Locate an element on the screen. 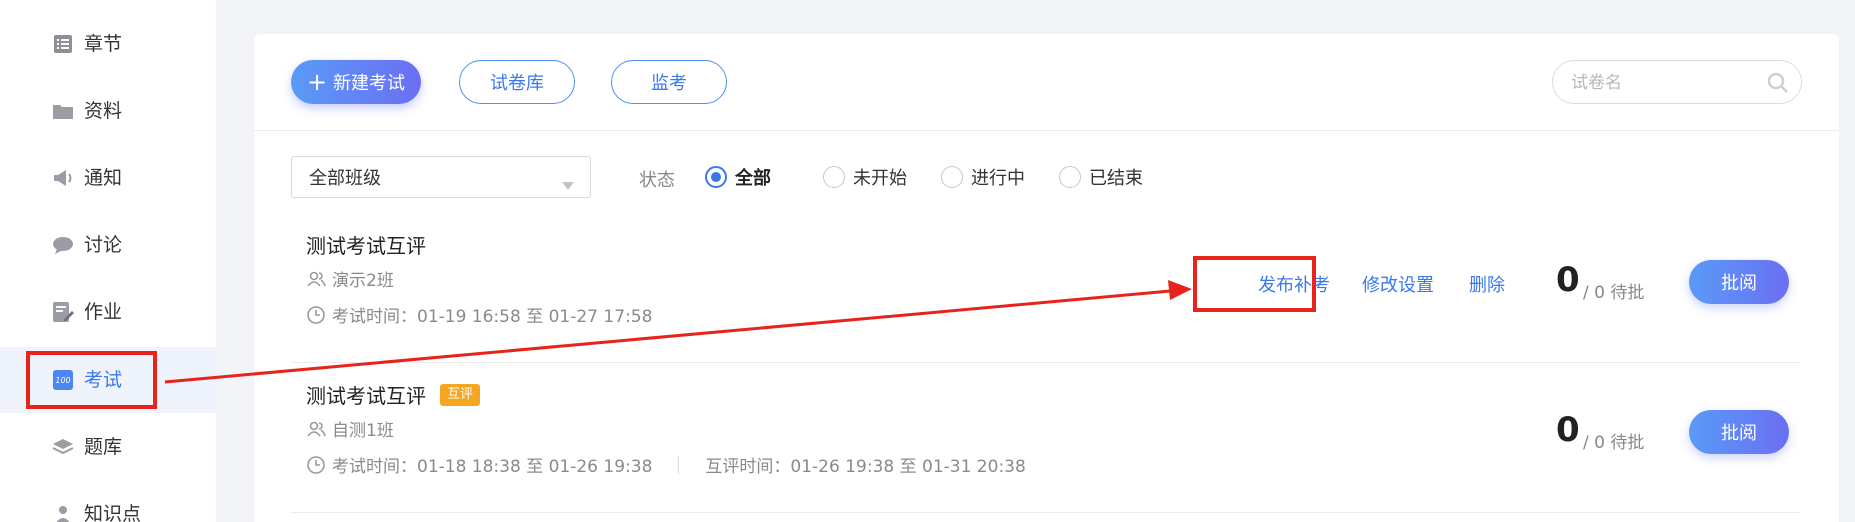  chat-bubble-icon is located at coordinates (63, 245).